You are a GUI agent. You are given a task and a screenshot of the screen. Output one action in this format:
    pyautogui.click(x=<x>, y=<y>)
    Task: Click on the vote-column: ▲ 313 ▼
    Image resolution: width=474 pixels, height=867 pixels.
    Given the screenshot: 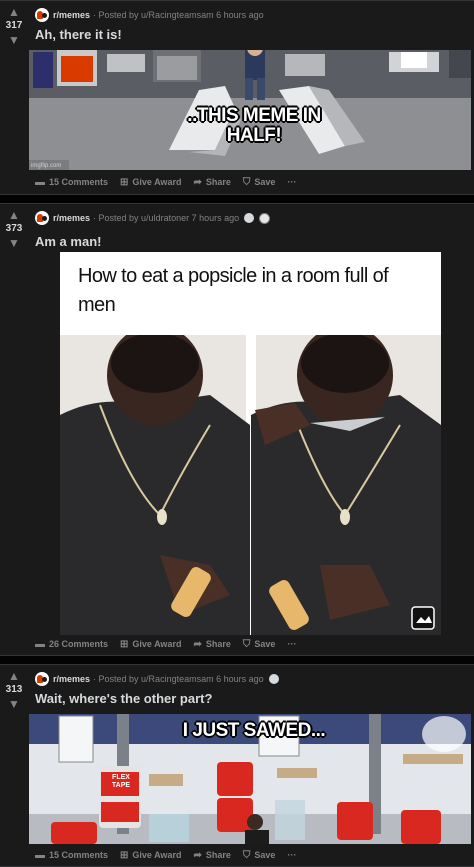 What is the action you would take?
    pyautogui.click(x=14, y=690)
    